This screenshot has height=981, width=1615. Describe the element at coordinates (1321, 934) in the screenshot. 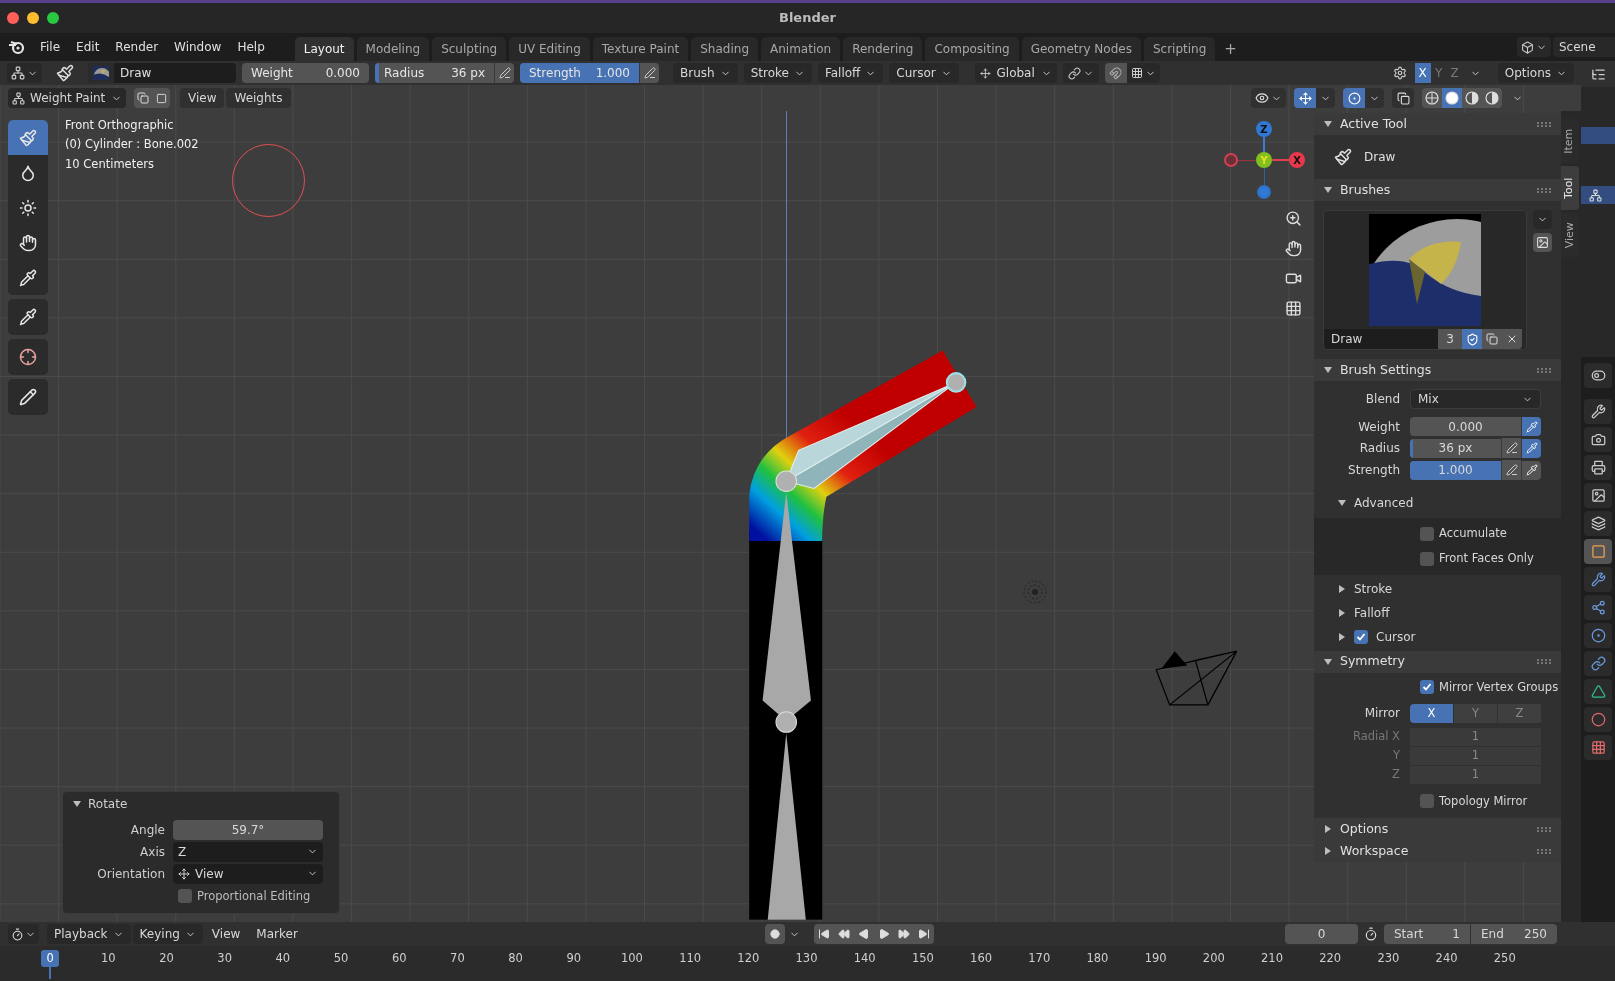

I see `current-frame-field: 0` at that location.